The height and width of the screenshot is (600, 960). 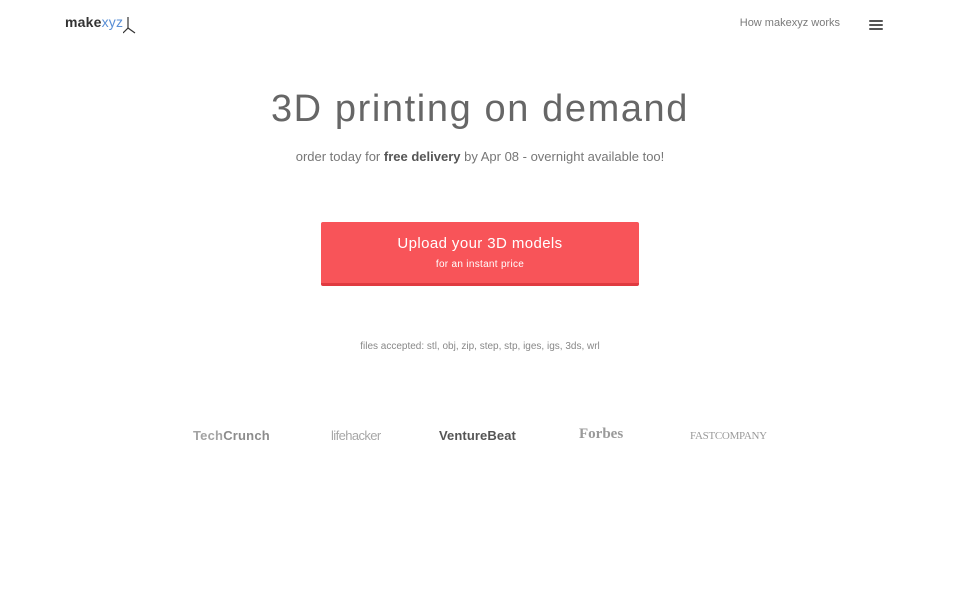 I want to click on techcrunch-logo-part-a: Tech, so click(x=208, y=435).